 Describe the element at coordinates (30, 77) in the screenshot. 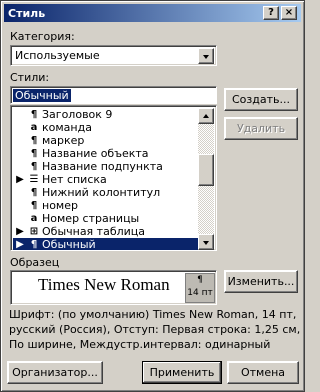

I see `styles-label: Стили:` at that location.